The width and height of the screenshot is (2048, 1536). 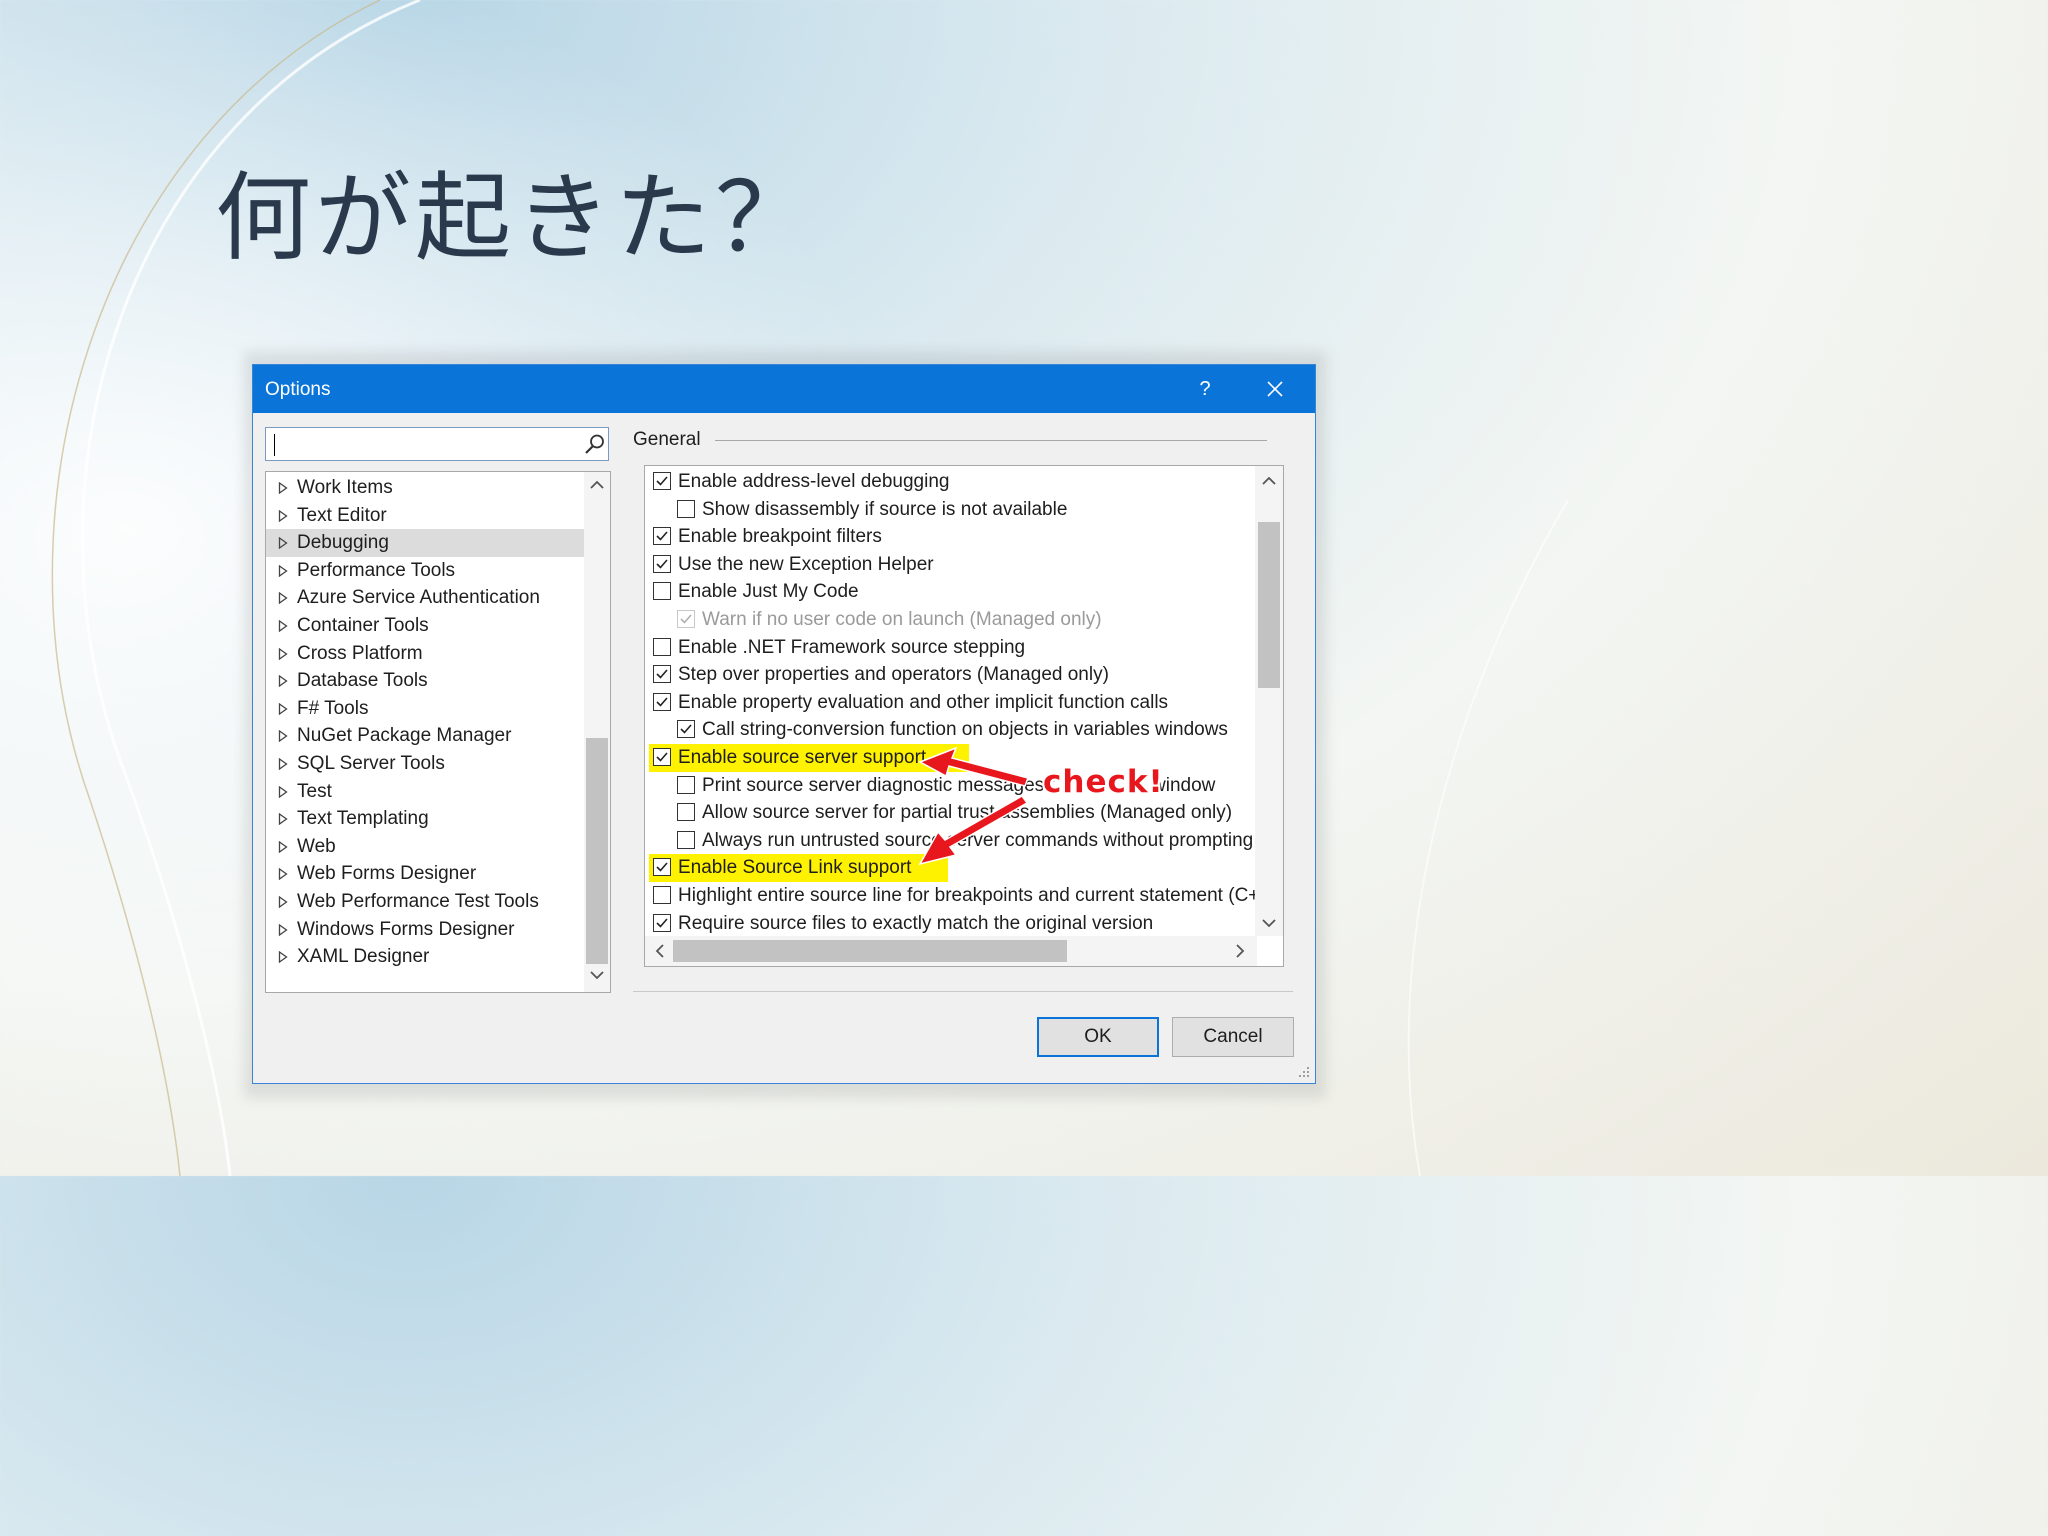 What do you see at coordinates (425, 847) in the screenshot?
I see `tree-item: Web` at bounding box center [425, 847].